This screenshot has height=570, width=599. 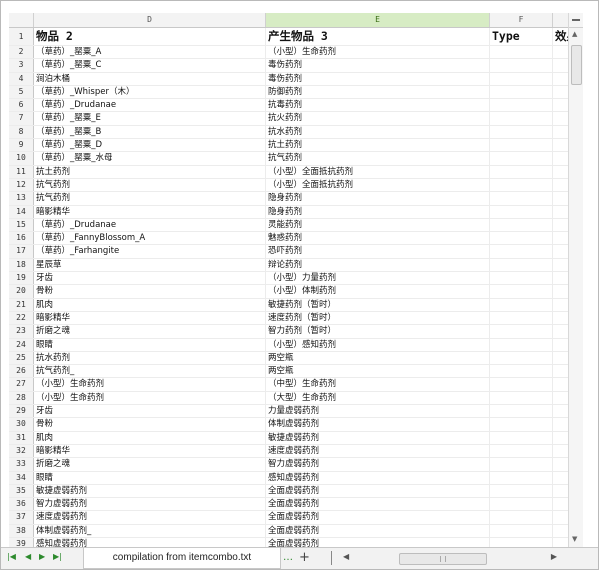 I want to click on cell-e: 感知虚弱药剂, so click(x=378, y=477).